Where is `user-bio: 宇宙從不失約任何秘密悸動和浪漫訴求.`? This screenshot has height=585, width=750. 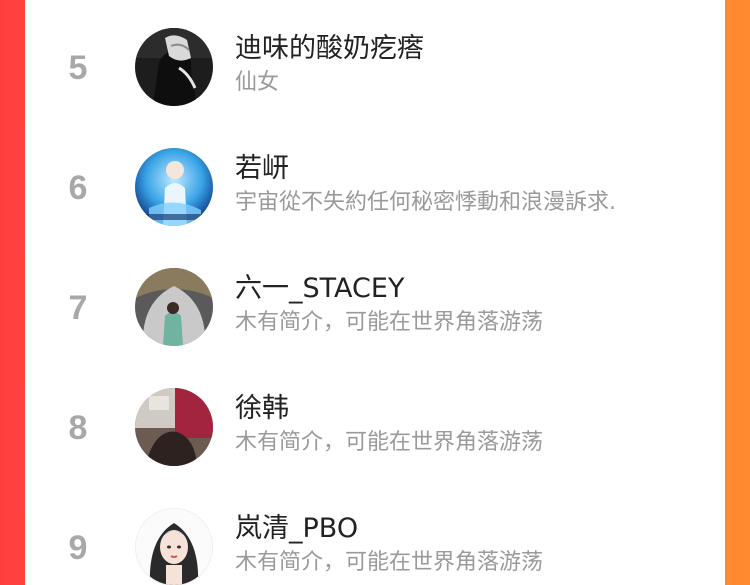
user-bio: 宇宙從不失約任何秘密悸動和浪漫訴求. is located at coordinates (425, 202).